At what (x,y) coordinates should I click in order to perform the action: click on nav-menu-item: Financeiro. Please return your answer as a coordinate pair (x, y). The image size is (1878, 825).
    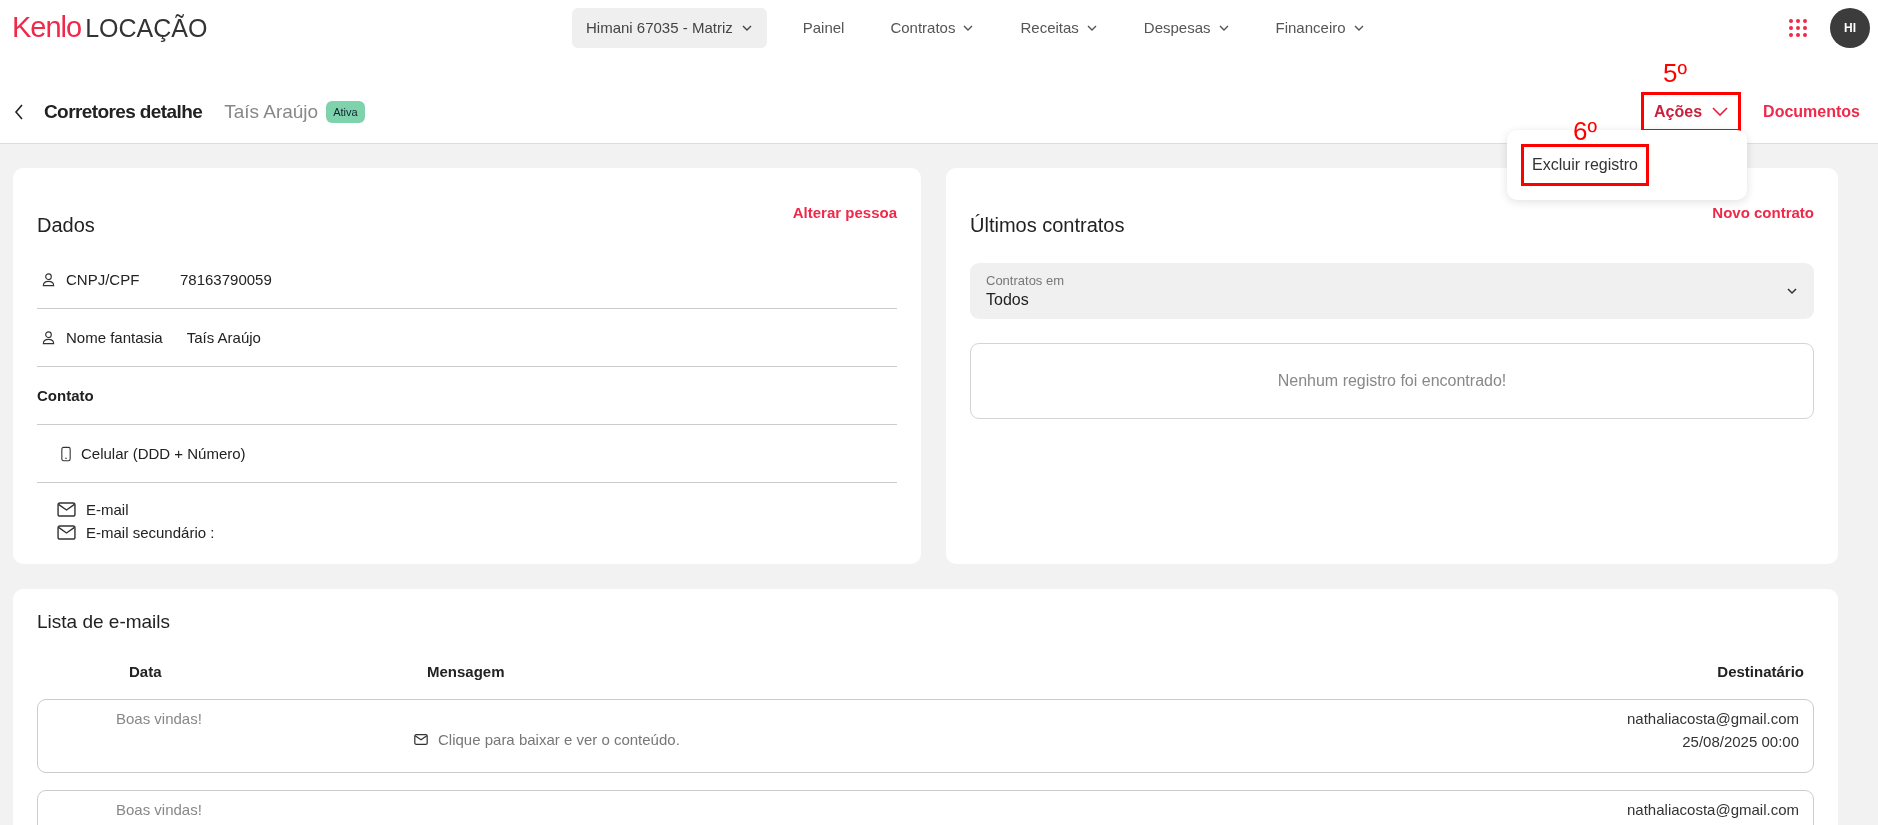
    Looking at the image, I should click on (1320, 27).